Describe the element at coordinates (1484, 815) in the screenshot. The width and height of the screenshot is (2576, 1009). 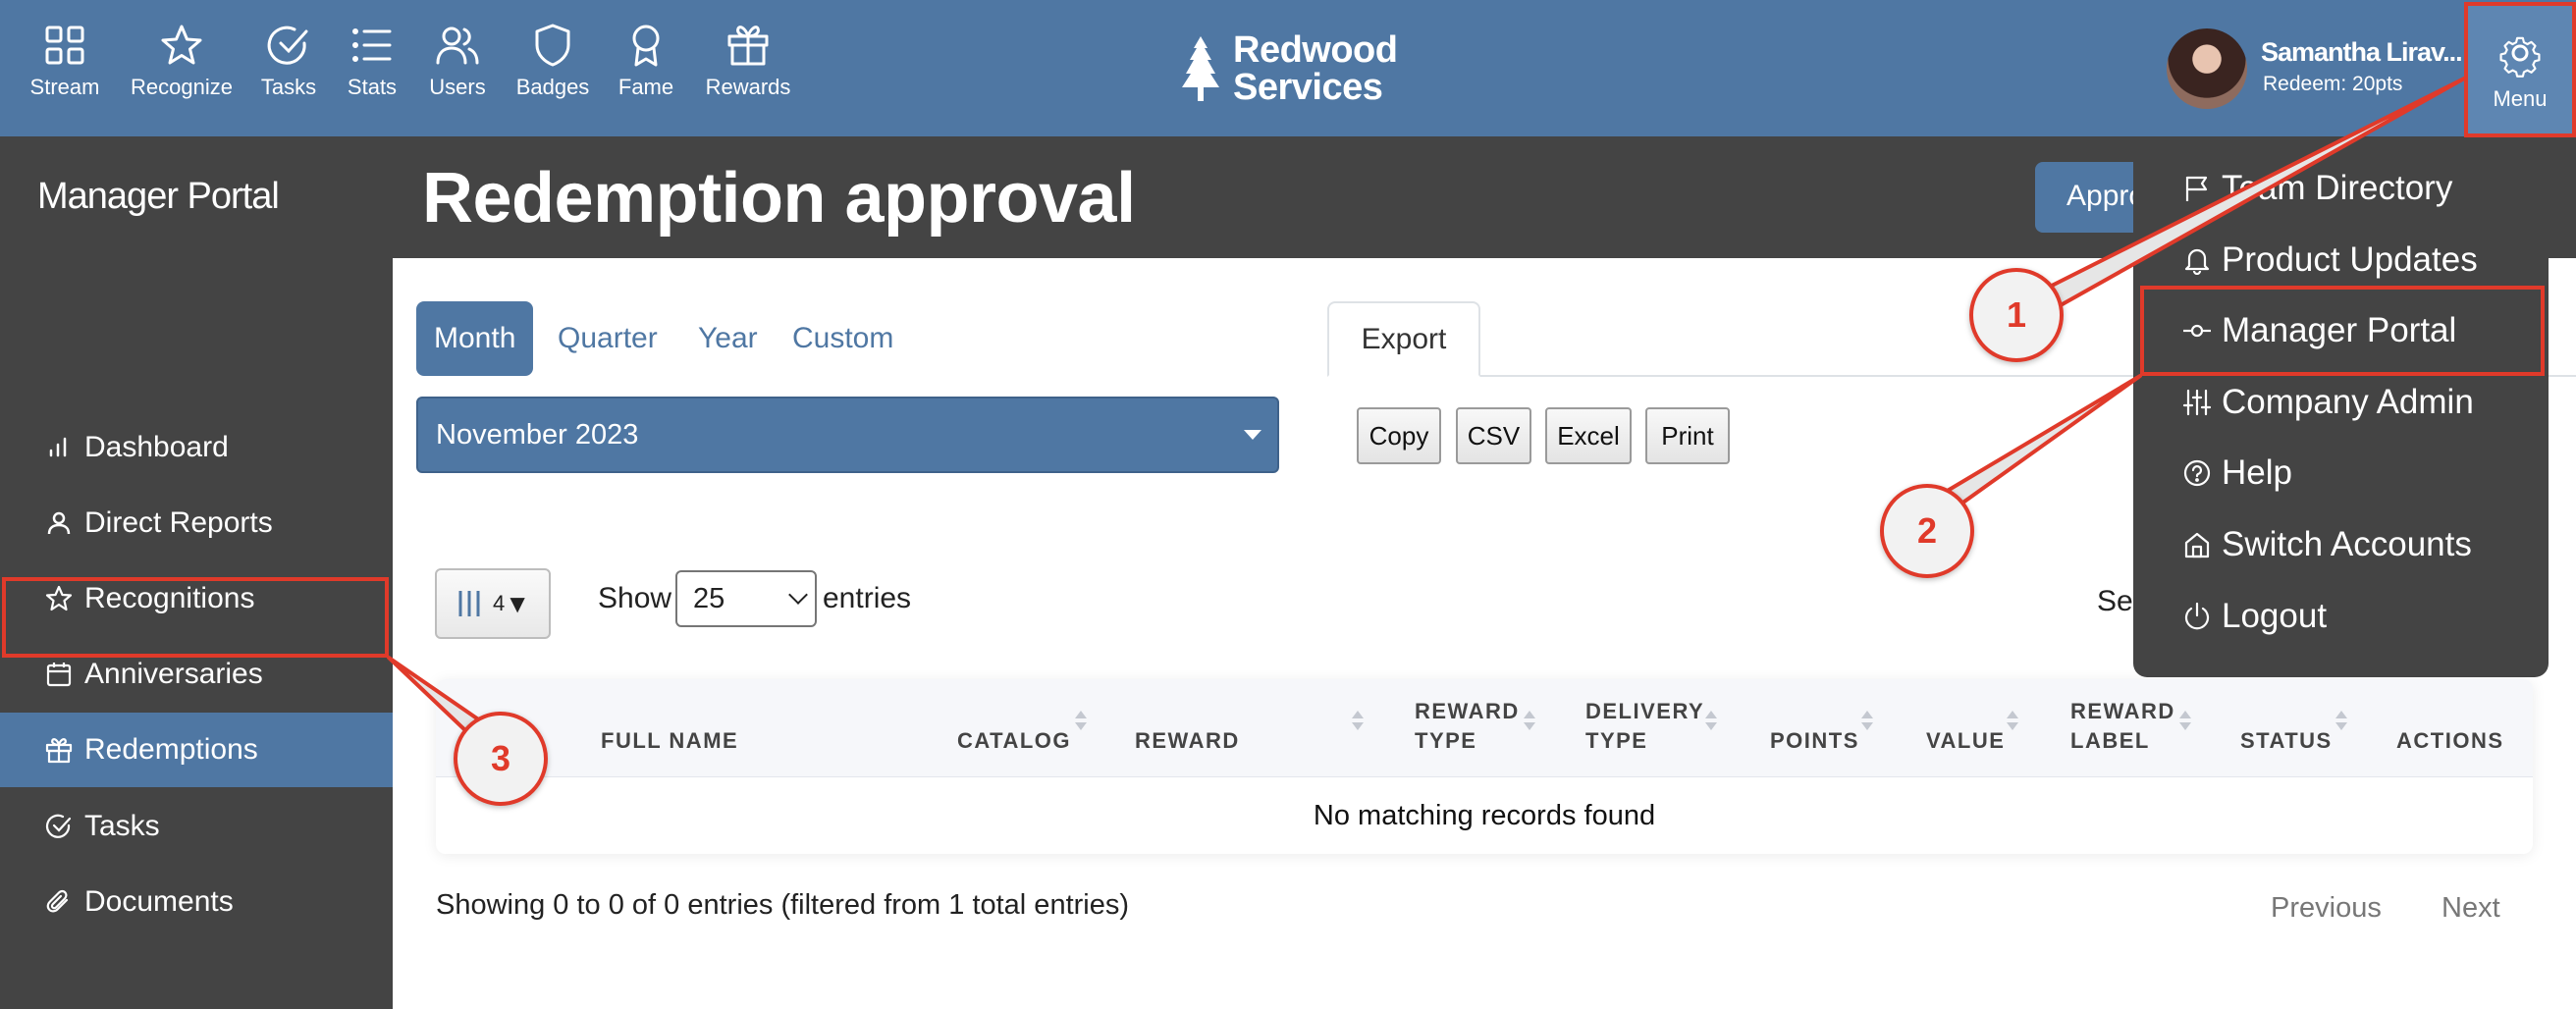
I see `table-empty-message: No matching records found` at that location.